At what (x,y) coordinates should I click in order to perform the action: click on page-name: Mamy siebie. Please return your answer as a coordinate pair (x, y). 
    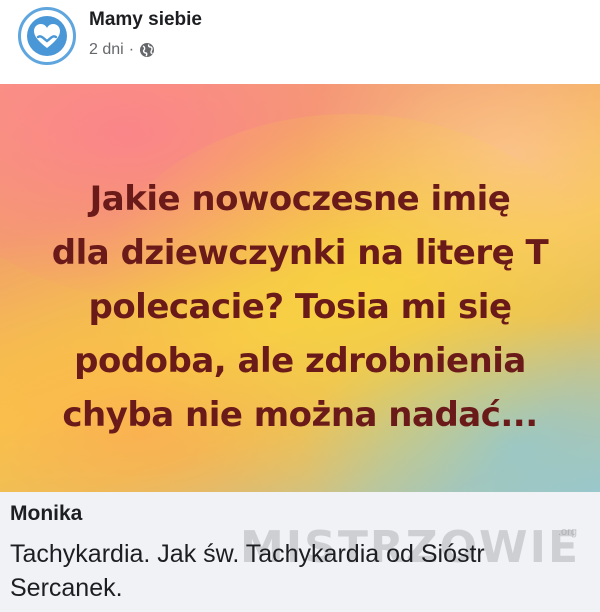
    Looking at the image, I should click on (145, 20).